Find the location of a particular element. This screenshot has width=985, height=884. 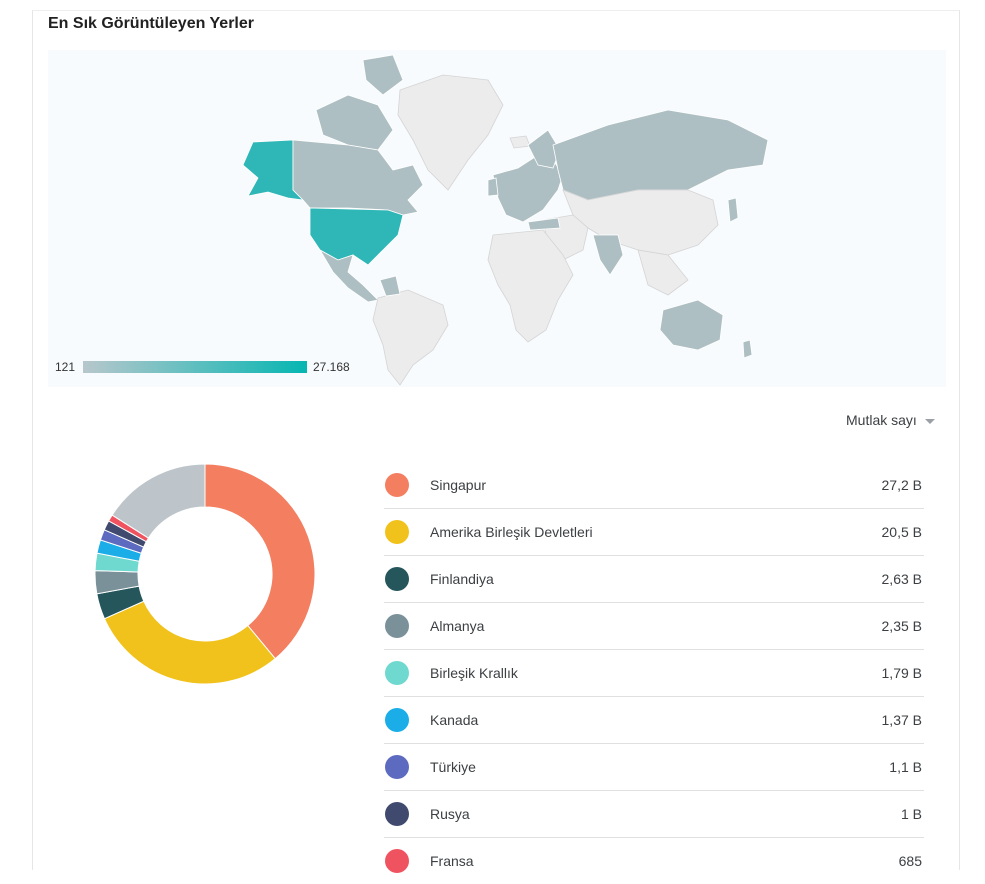

list-item: Singapur 27,2 B is located at coordinates (654, 485).